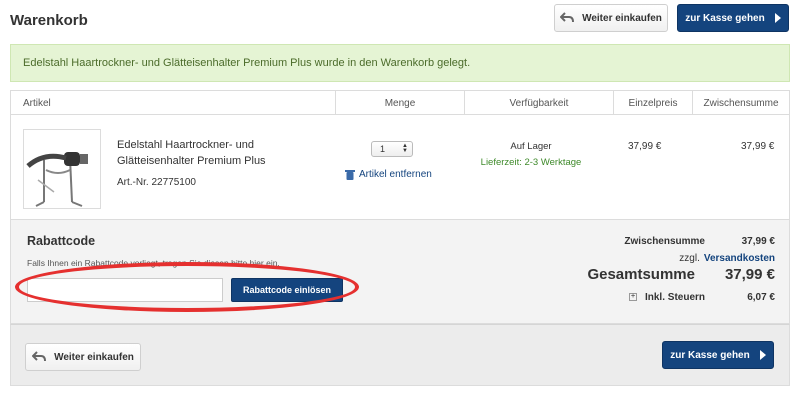 The height and width of the screenshot is (394, 800). Describe the element at coordinates (94, 357) in the screenshot. I see `footer-continue-shopping-label: Weiter einkaufen` at that location.